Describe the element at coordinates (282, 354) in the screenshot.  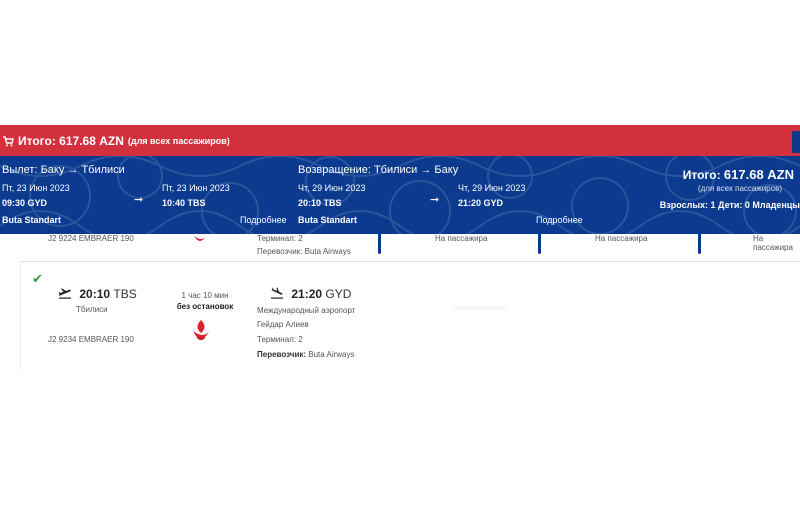
I see `carrier-label: Перевозчик:` at that location.